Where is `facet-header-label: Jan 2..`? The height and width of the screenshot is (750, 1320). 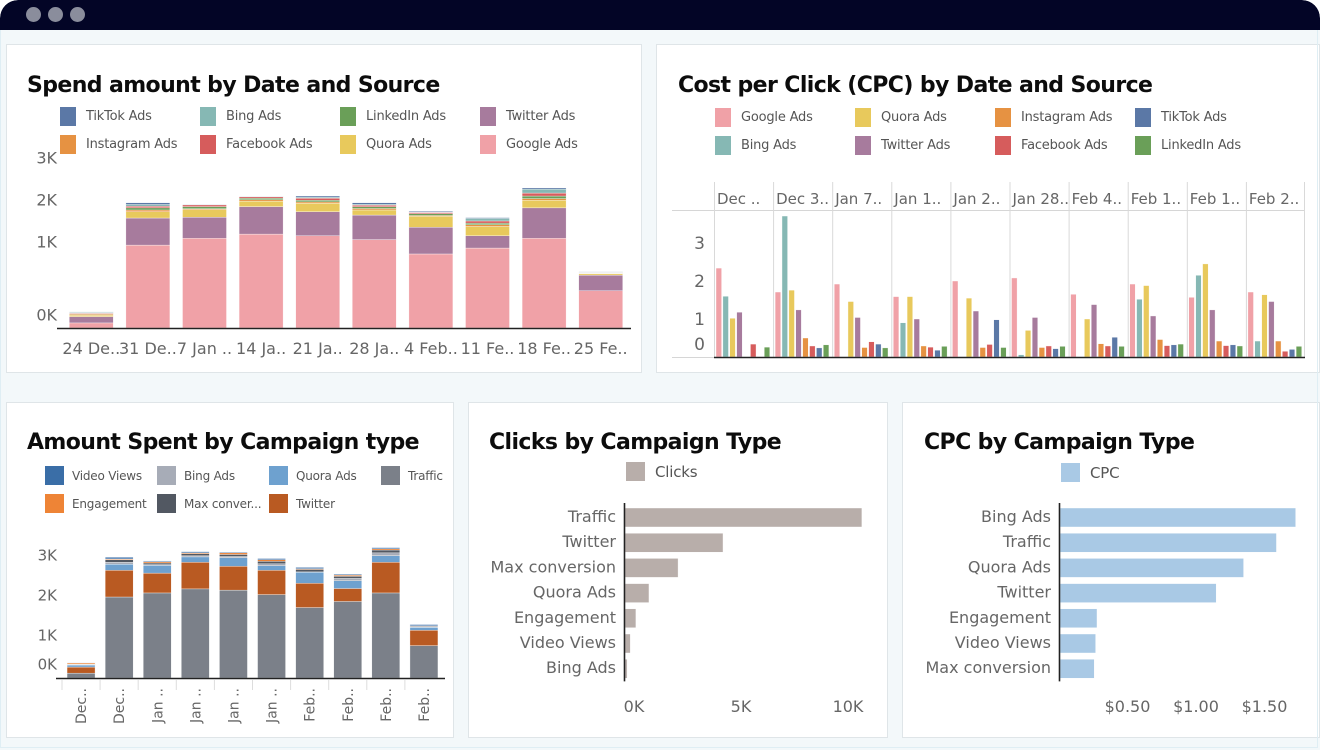 facet-header-label: Jan 2.. is located at coordinates (976, 199).